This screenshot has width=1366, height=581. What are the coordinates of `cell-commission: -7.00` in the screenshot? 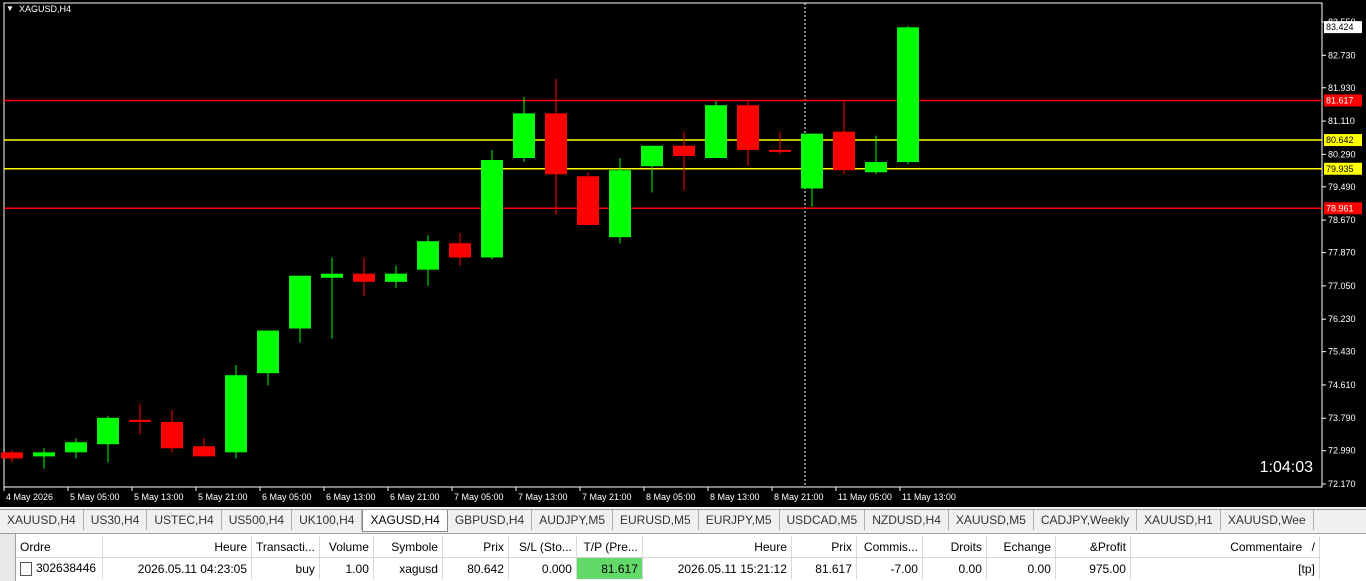 It's located at (889, 568).